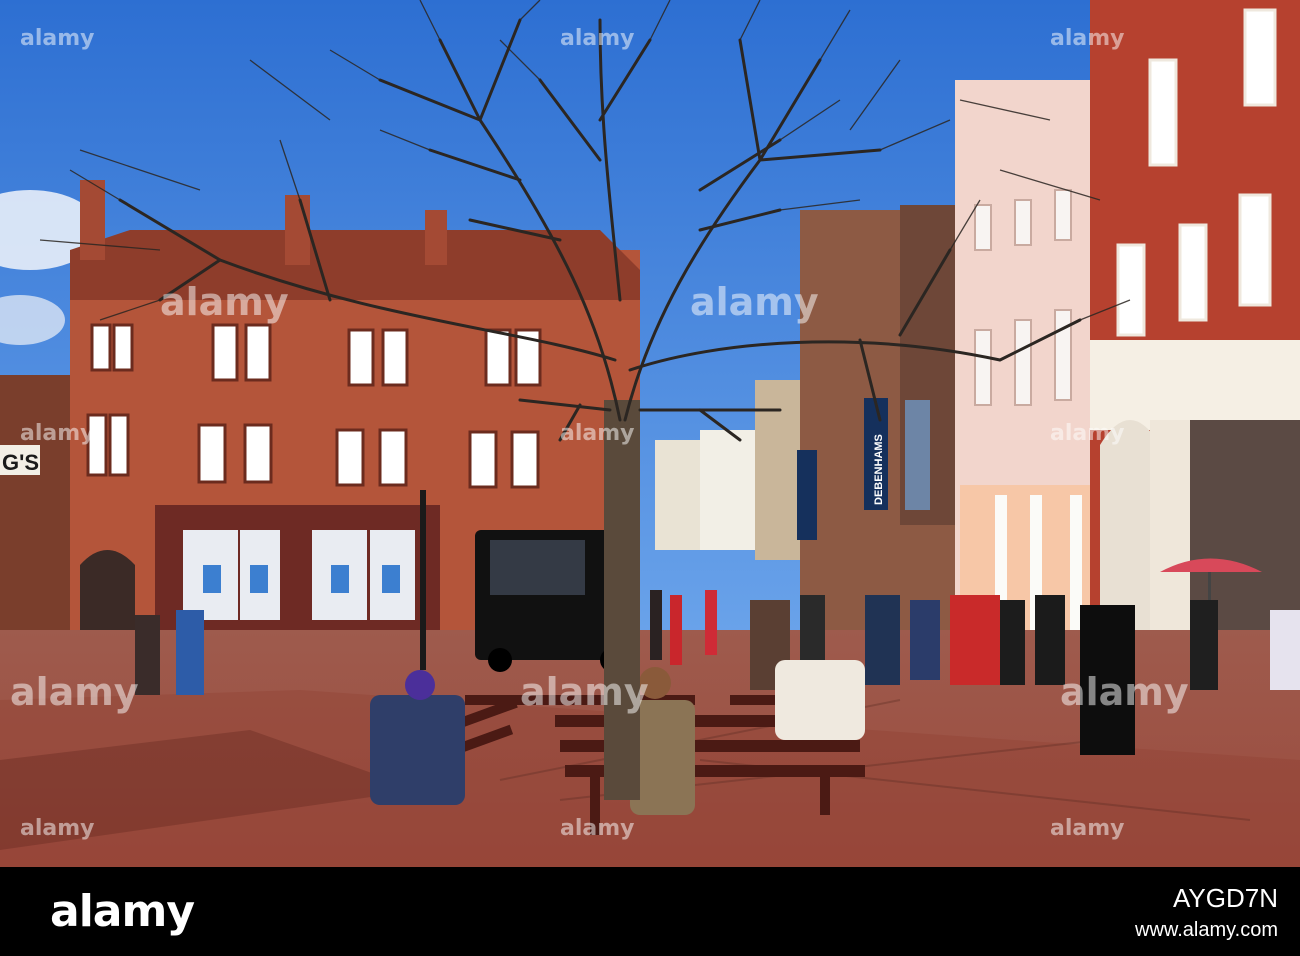 This screenshot has width=1300, height=956. I want to click on shop-sign-gs: G'S, so click(20, 462).